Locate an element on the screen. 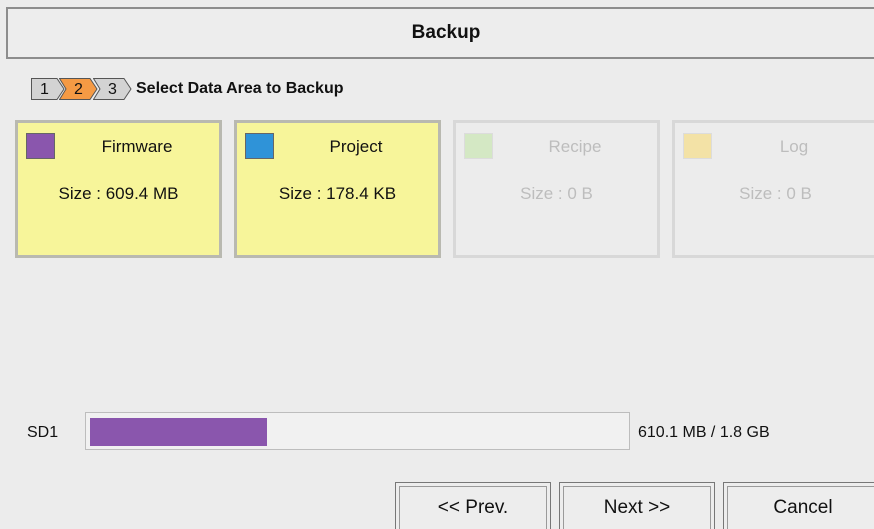 This screenshot has width=874, height=529. project-color-swatch is located at coordinates (259, 146).